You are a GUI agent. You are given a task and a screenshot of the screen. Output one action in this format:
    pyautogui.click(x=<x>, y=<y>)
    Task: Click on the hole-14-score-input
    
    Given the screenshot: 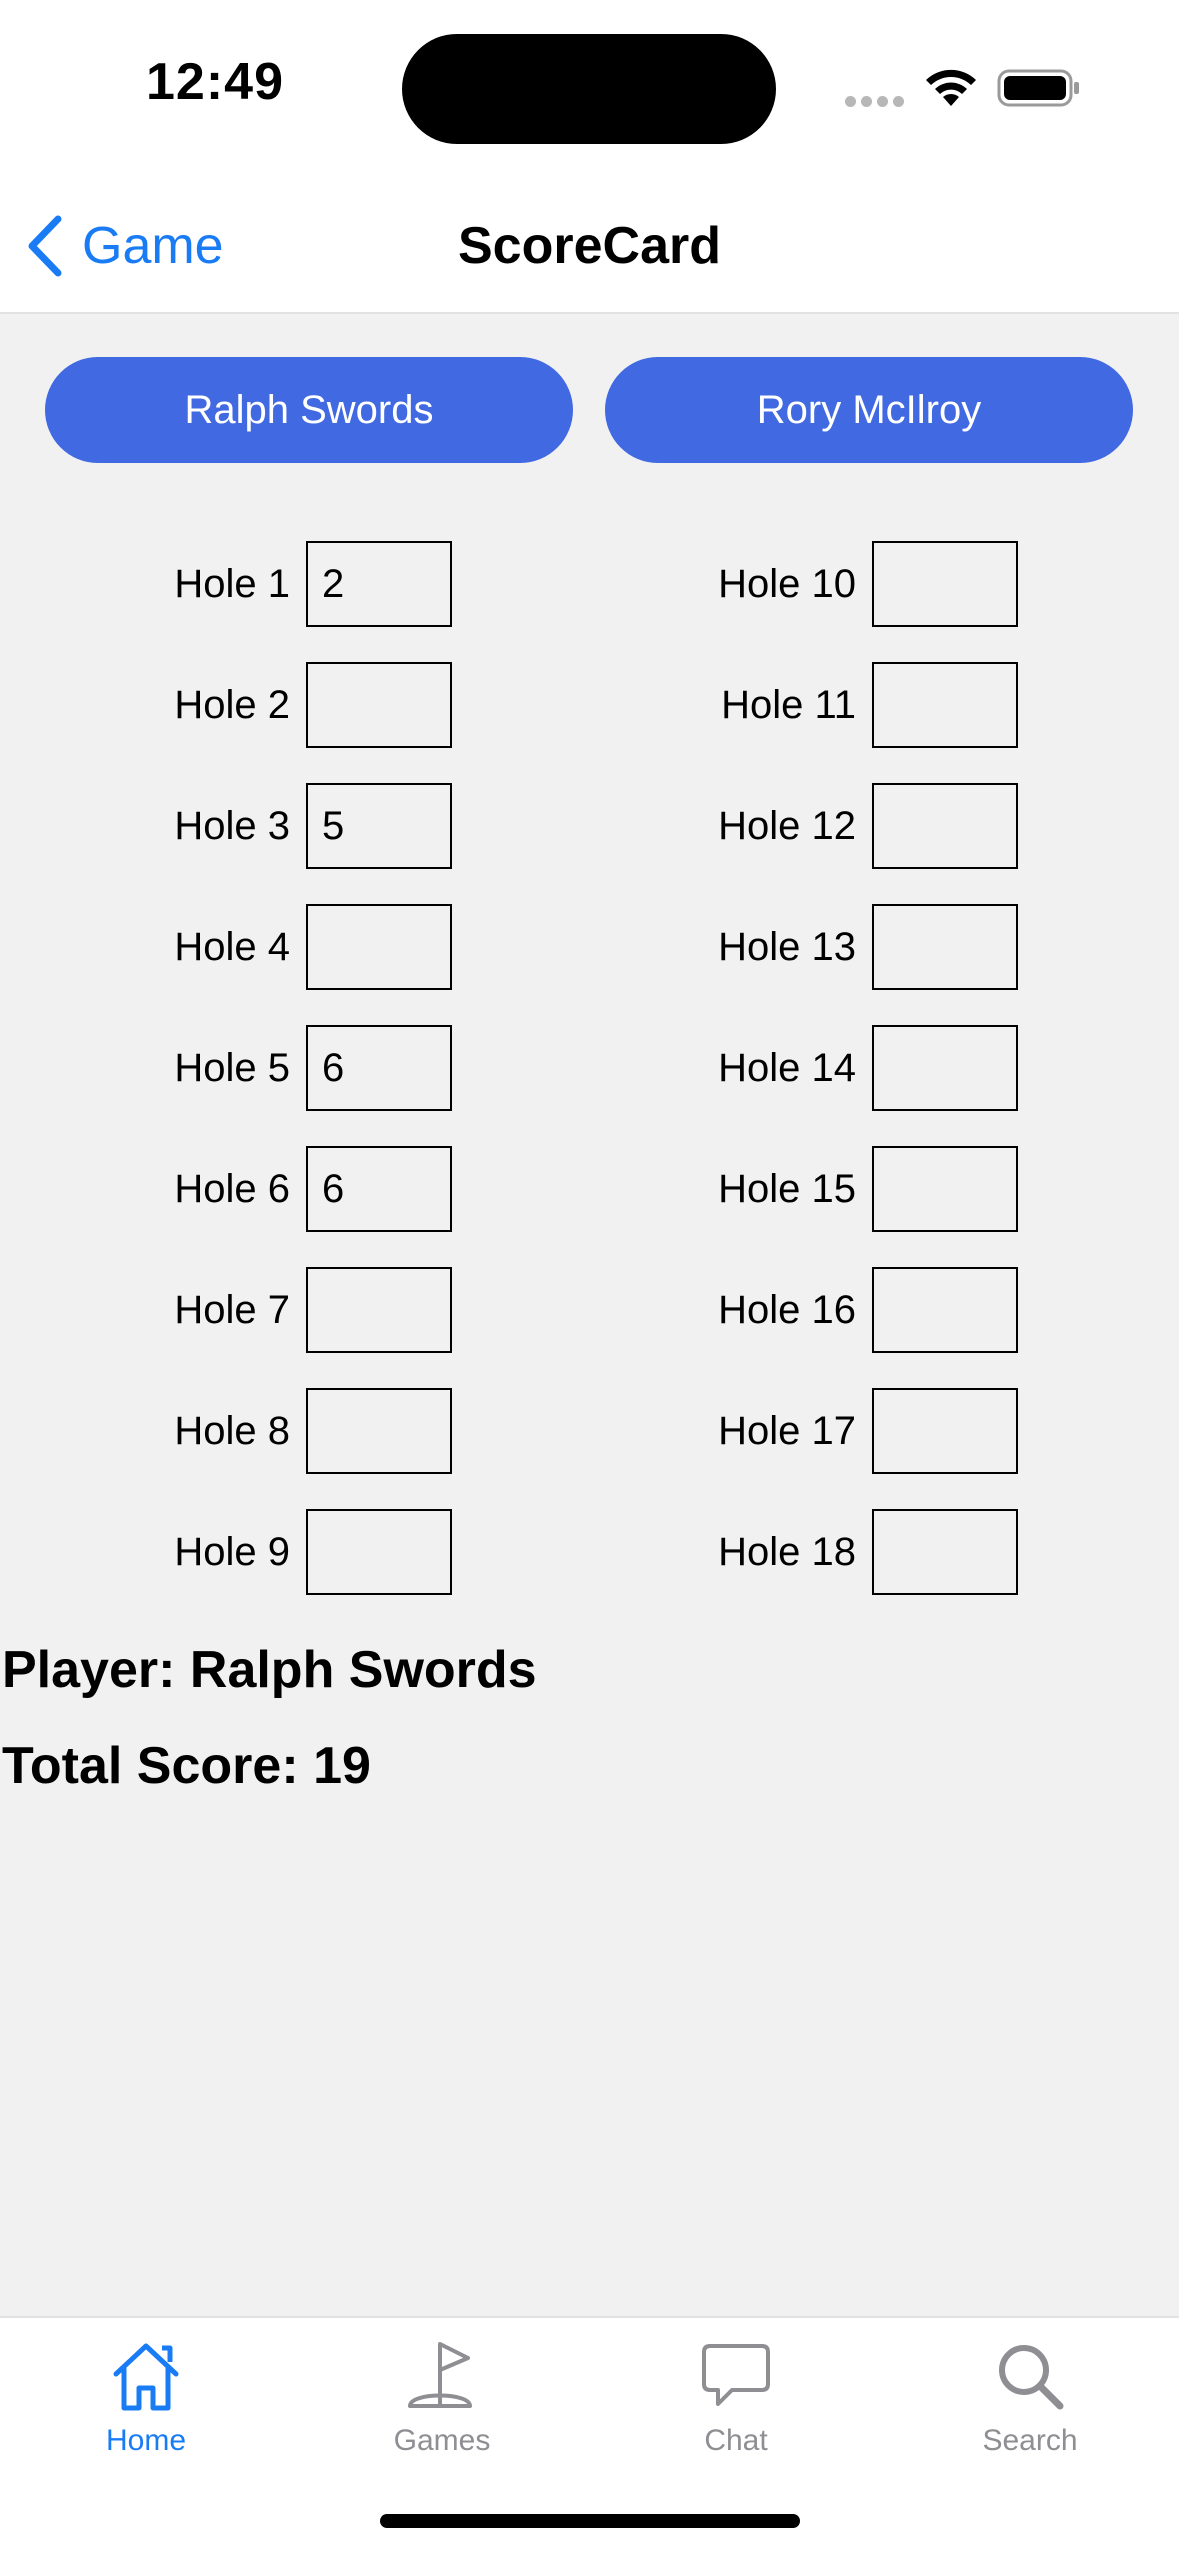 What is the action you would take?
    pyautogui.click(x=945, y=1068)
    